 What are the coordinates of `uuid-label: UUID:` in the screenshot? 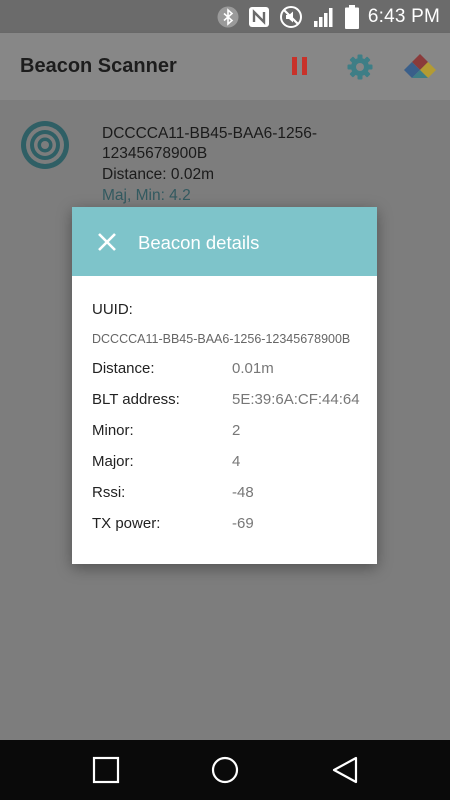 It's located at (112, 309).